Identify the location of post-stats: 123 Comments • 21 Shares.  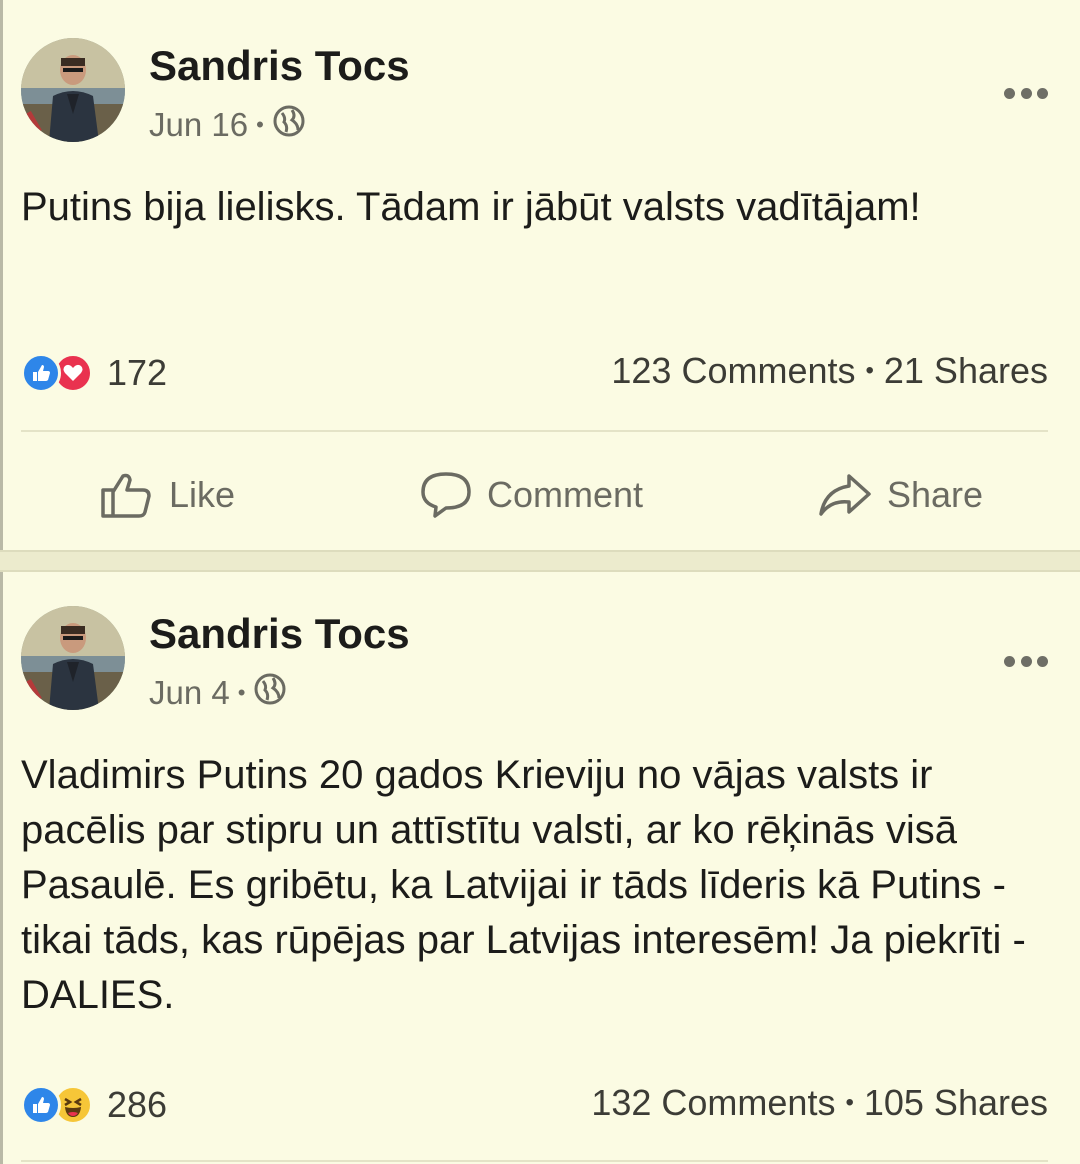
(829, 371).